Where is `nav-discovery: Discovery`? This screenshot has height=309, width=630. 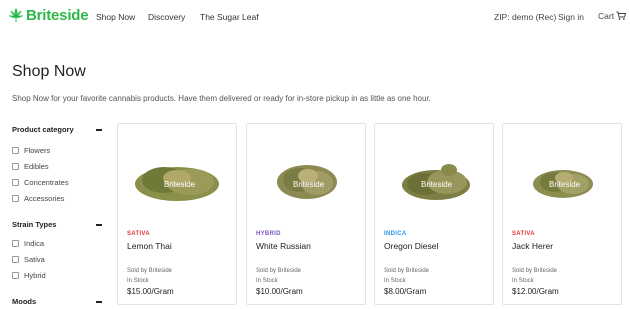 nav-discovery: Discovery is located at coordinates (166, 17).